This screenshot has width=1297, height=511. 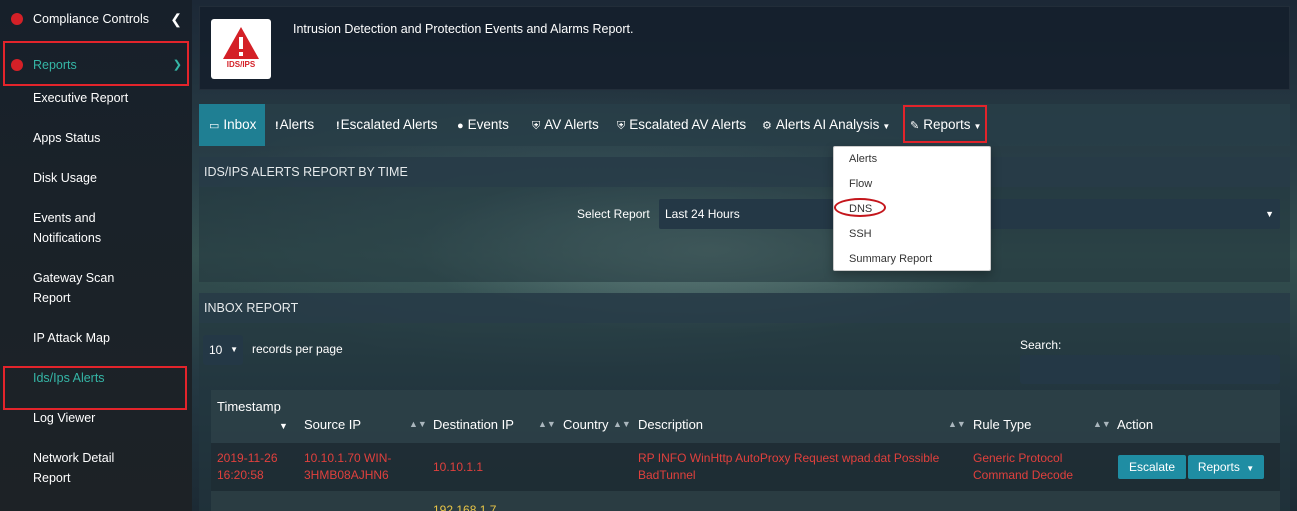 What do you see at coordinates (216, 350) in the screenshot?
I see `records-value: 10` at bounding box center [216, 350].